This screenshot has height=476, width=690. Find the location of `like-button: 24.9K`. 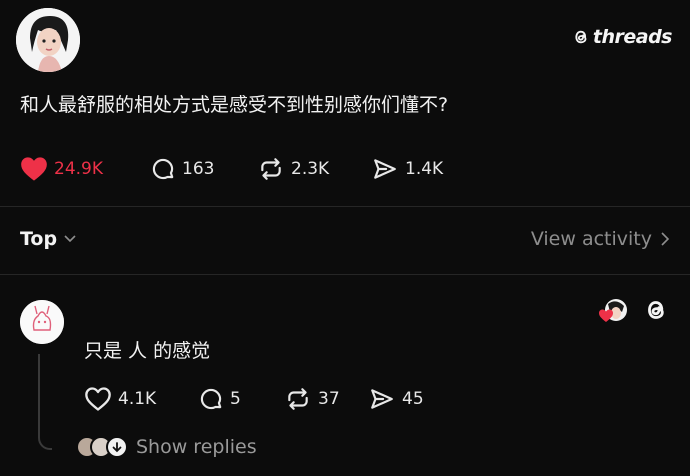

like-button: 24.9K is located at coordinates (85, 169).